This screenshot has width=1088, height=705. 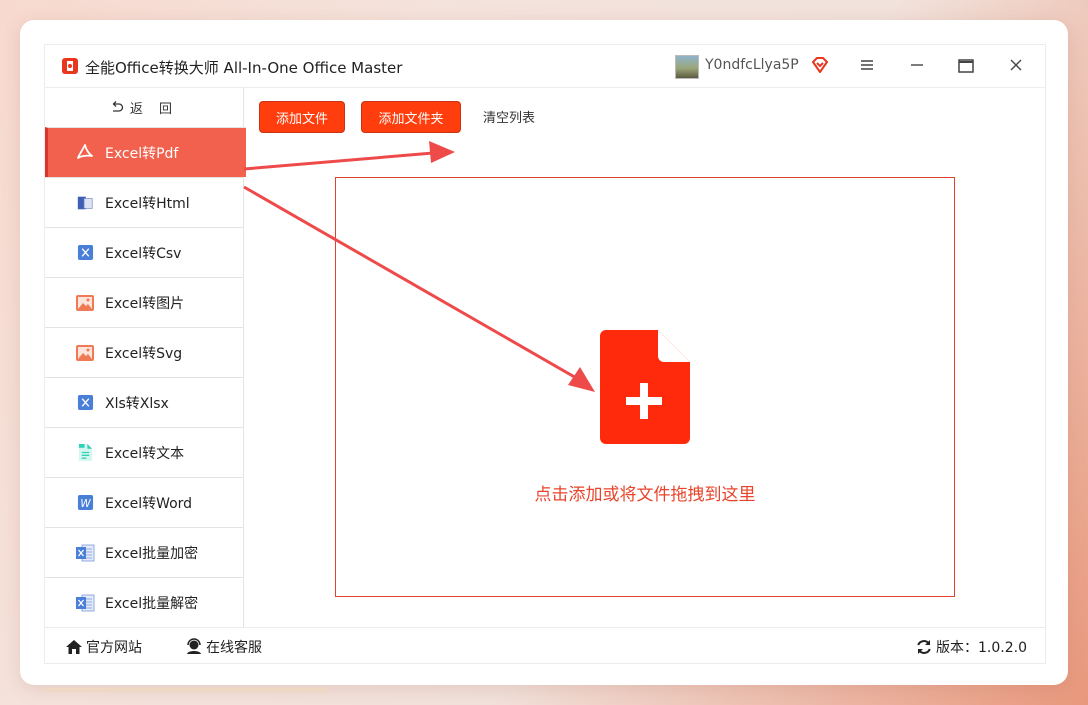 What do you see at coordinates (981, 648) in the screenshot?
I see `version-label: 版本：1.0.2.0` at bounding box center [981, 648].